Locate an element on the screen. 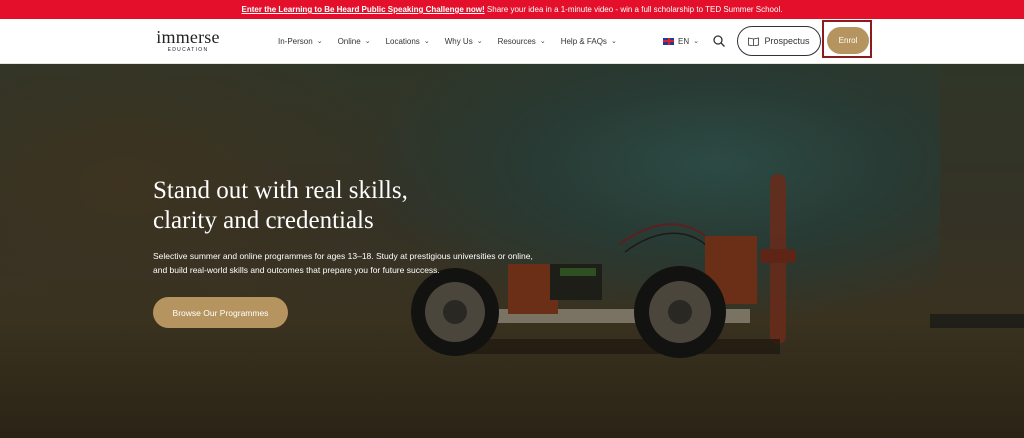 Image resolution: width=1024 pixels, height=438 pixels. nav-item-label: In-Person is located at coordinates (295, 41).